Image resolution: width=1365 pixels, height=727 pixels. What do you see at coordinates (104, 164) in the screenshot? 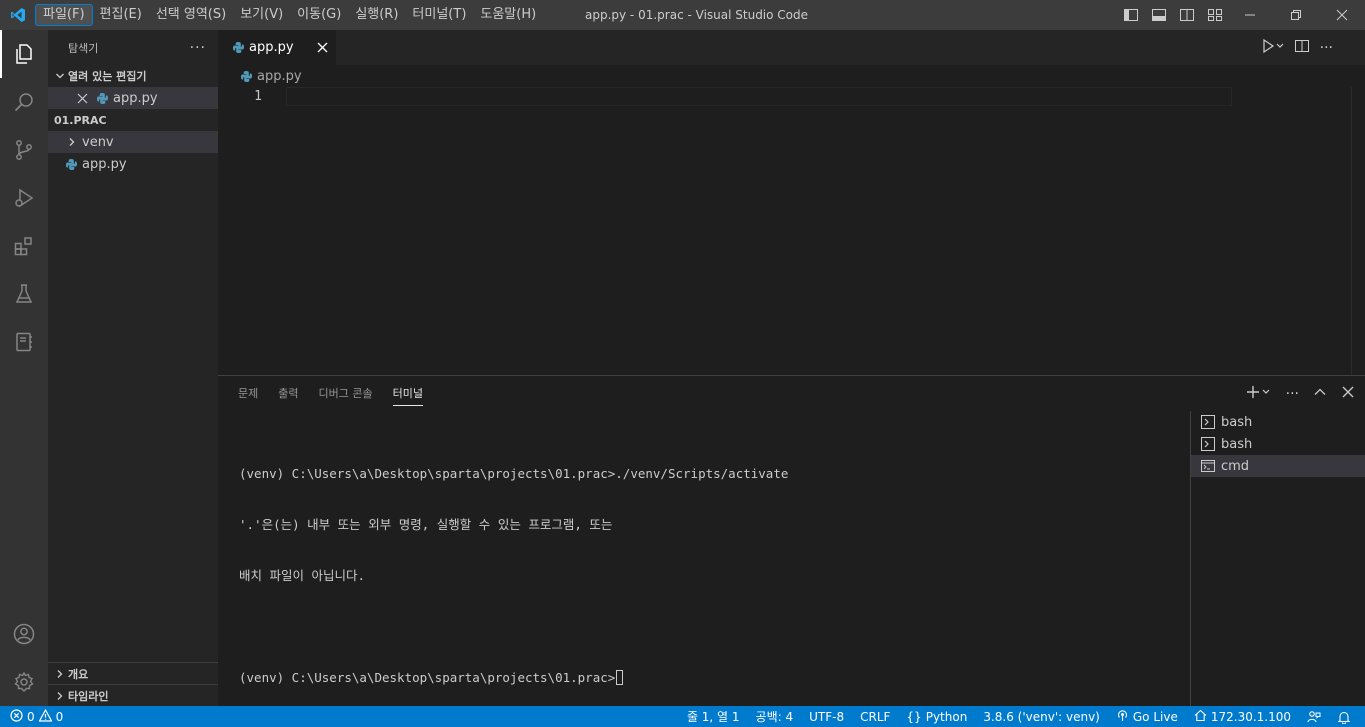
I see `tree-item-label: app.py` at bounding box center [104, 164].